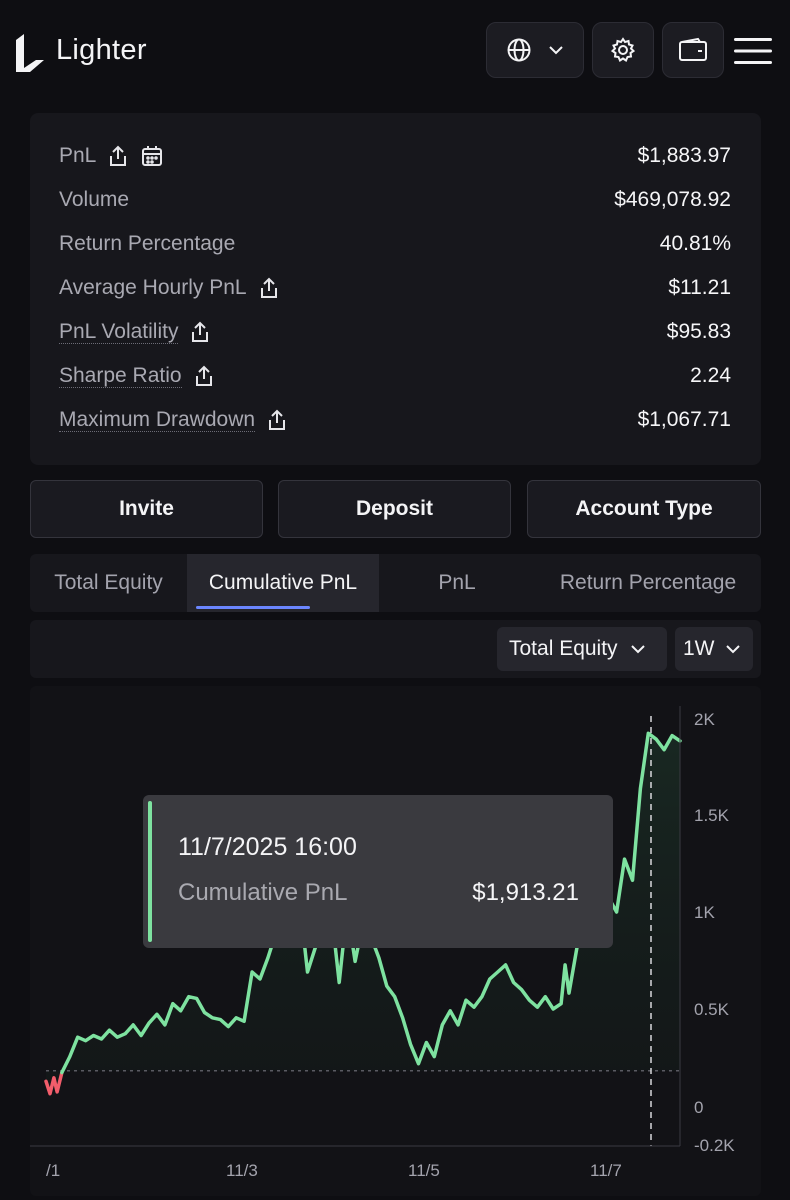  Describe the element at coordinates (78, 155) in the screenshot. I see `stat-label: PnL` at that location.